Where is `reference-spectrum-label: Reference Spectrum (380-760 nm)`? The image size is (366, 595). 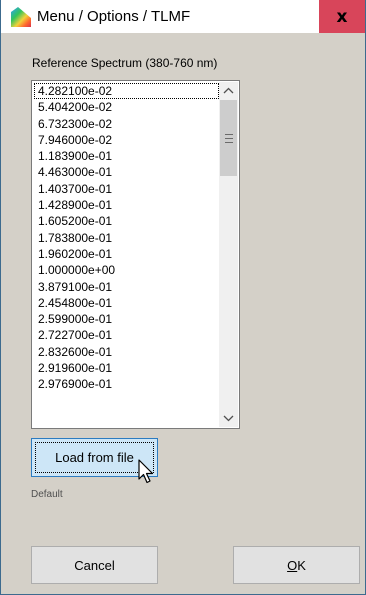
reference-spectrum-label: Reference Spectrum (380-760 nm) is located at coordinates (125, 63).